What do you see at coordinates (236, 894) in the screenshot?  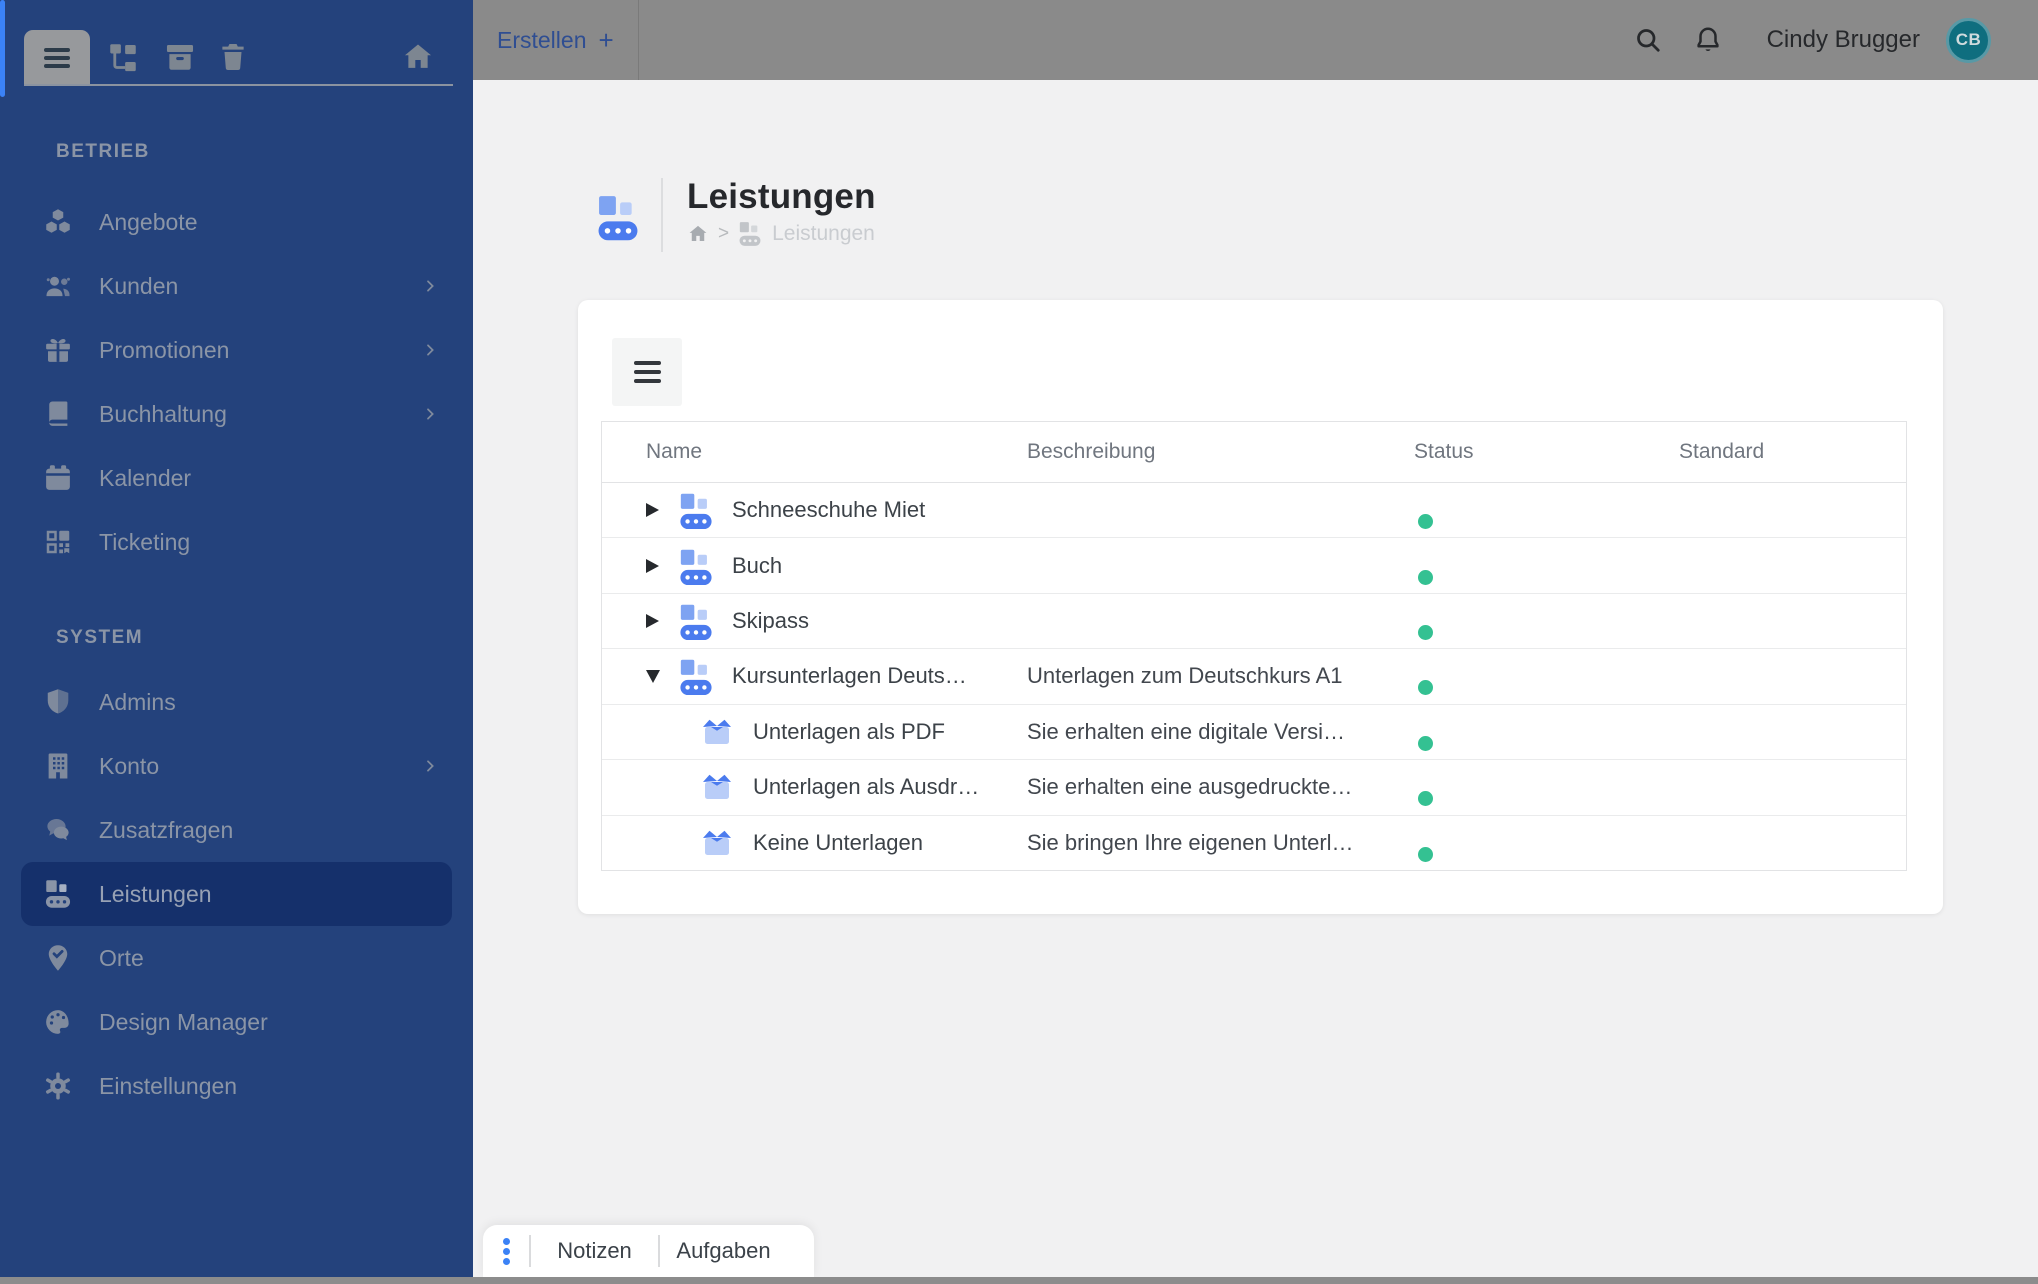 I see `sidebar-item-leistungen: Leistungen` at bounding box center [236, 894].